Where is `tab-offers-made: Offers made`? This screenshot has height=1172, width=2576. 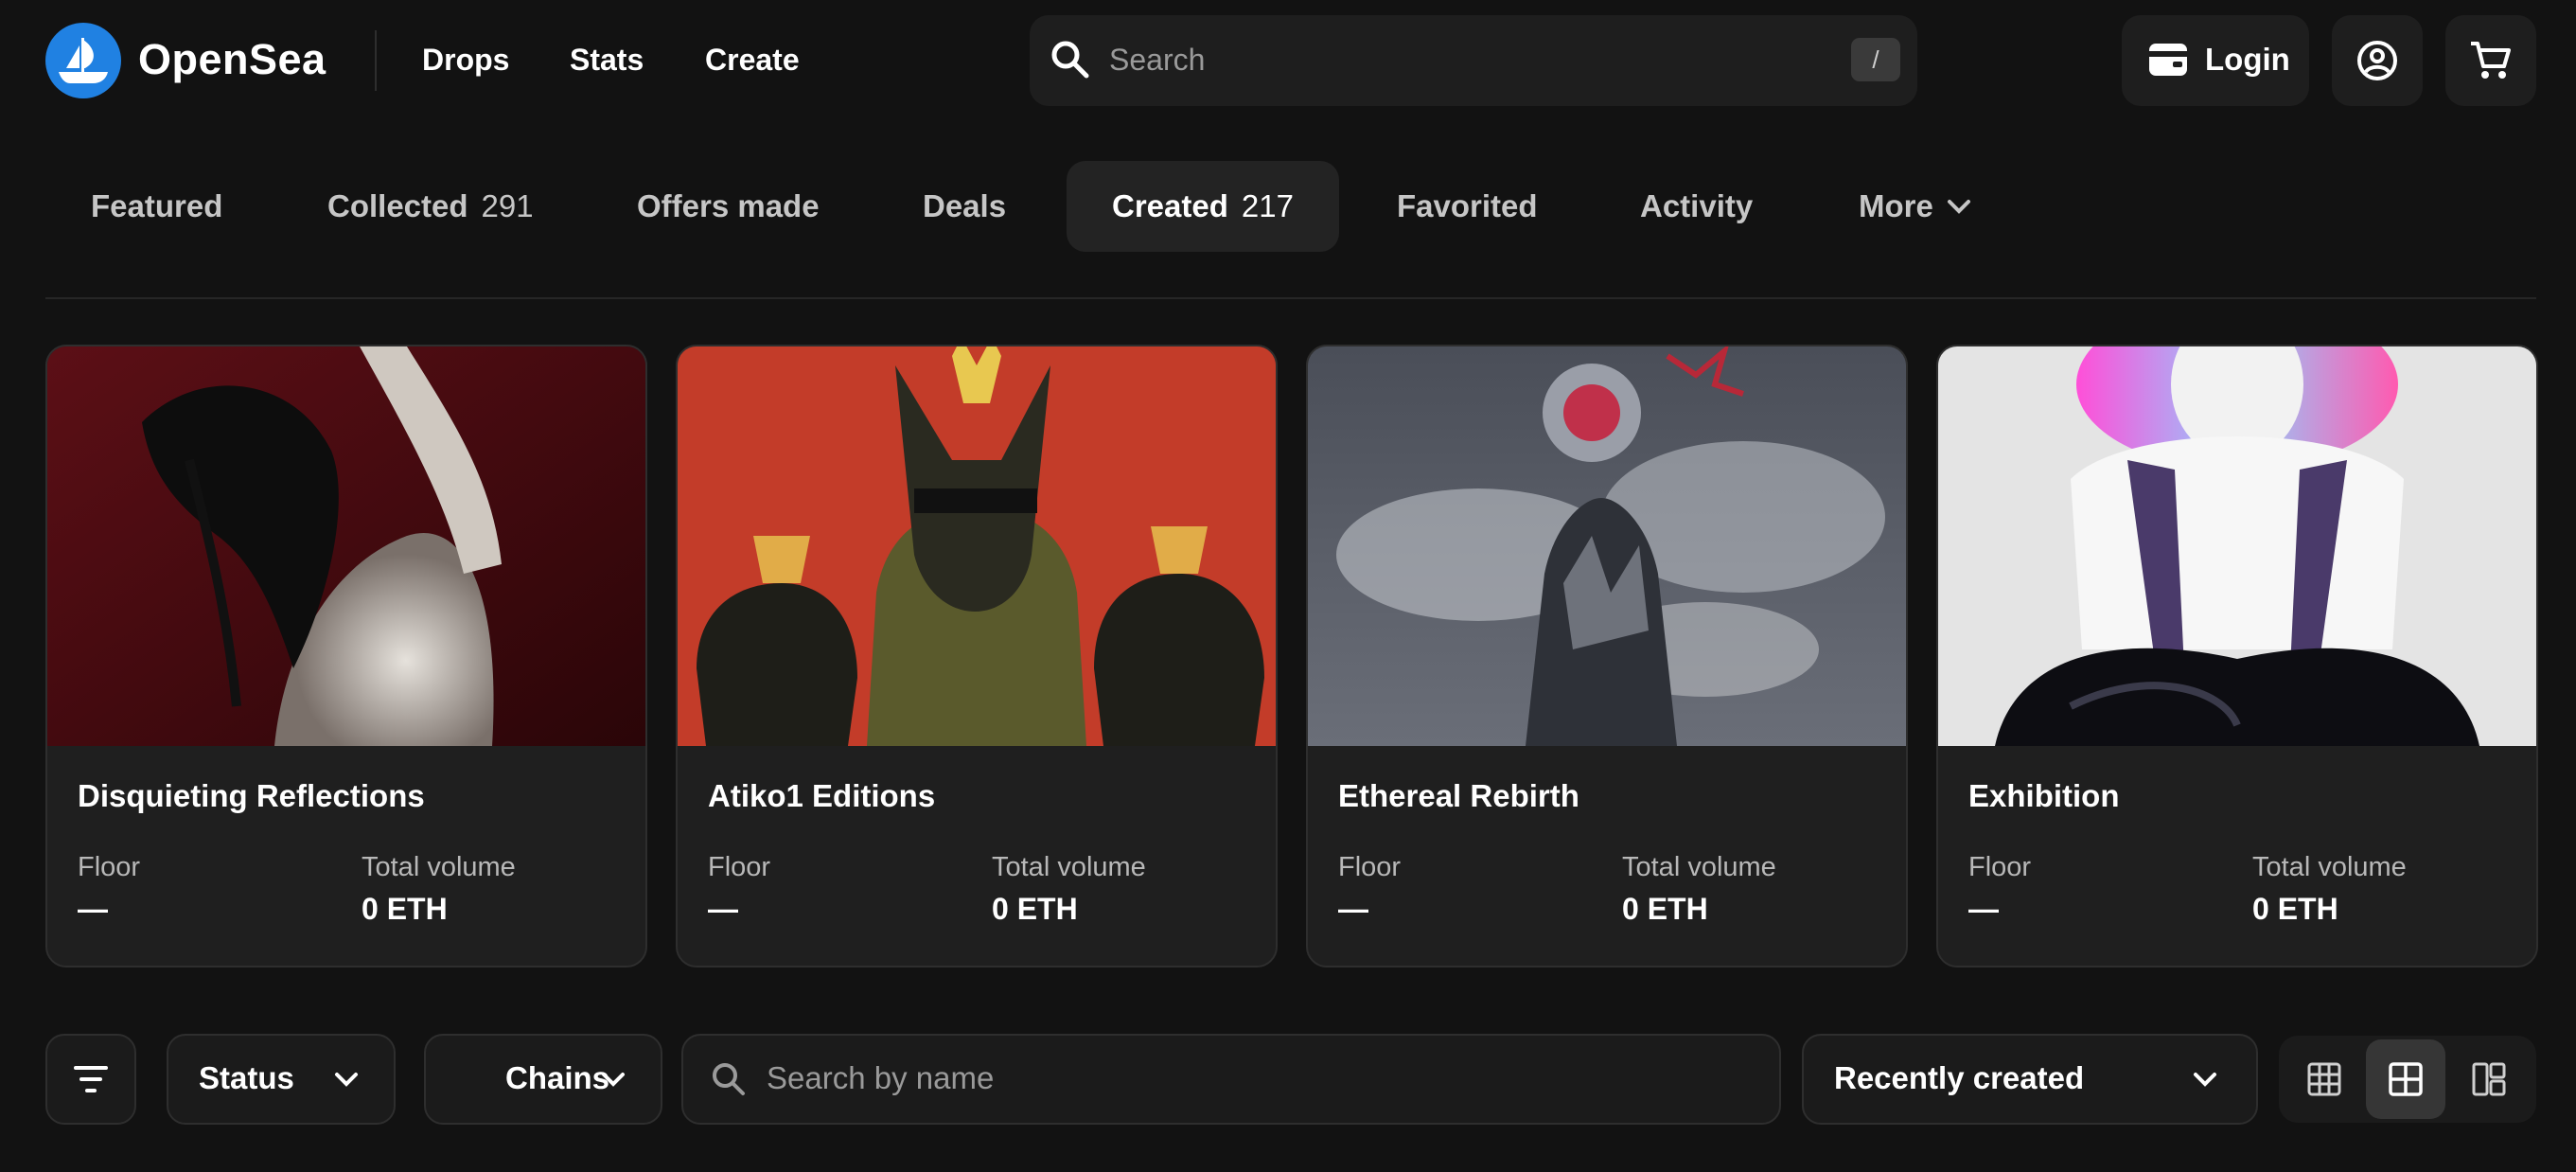 tab-offers-made: Offers made is located at coordinates (728, 207).